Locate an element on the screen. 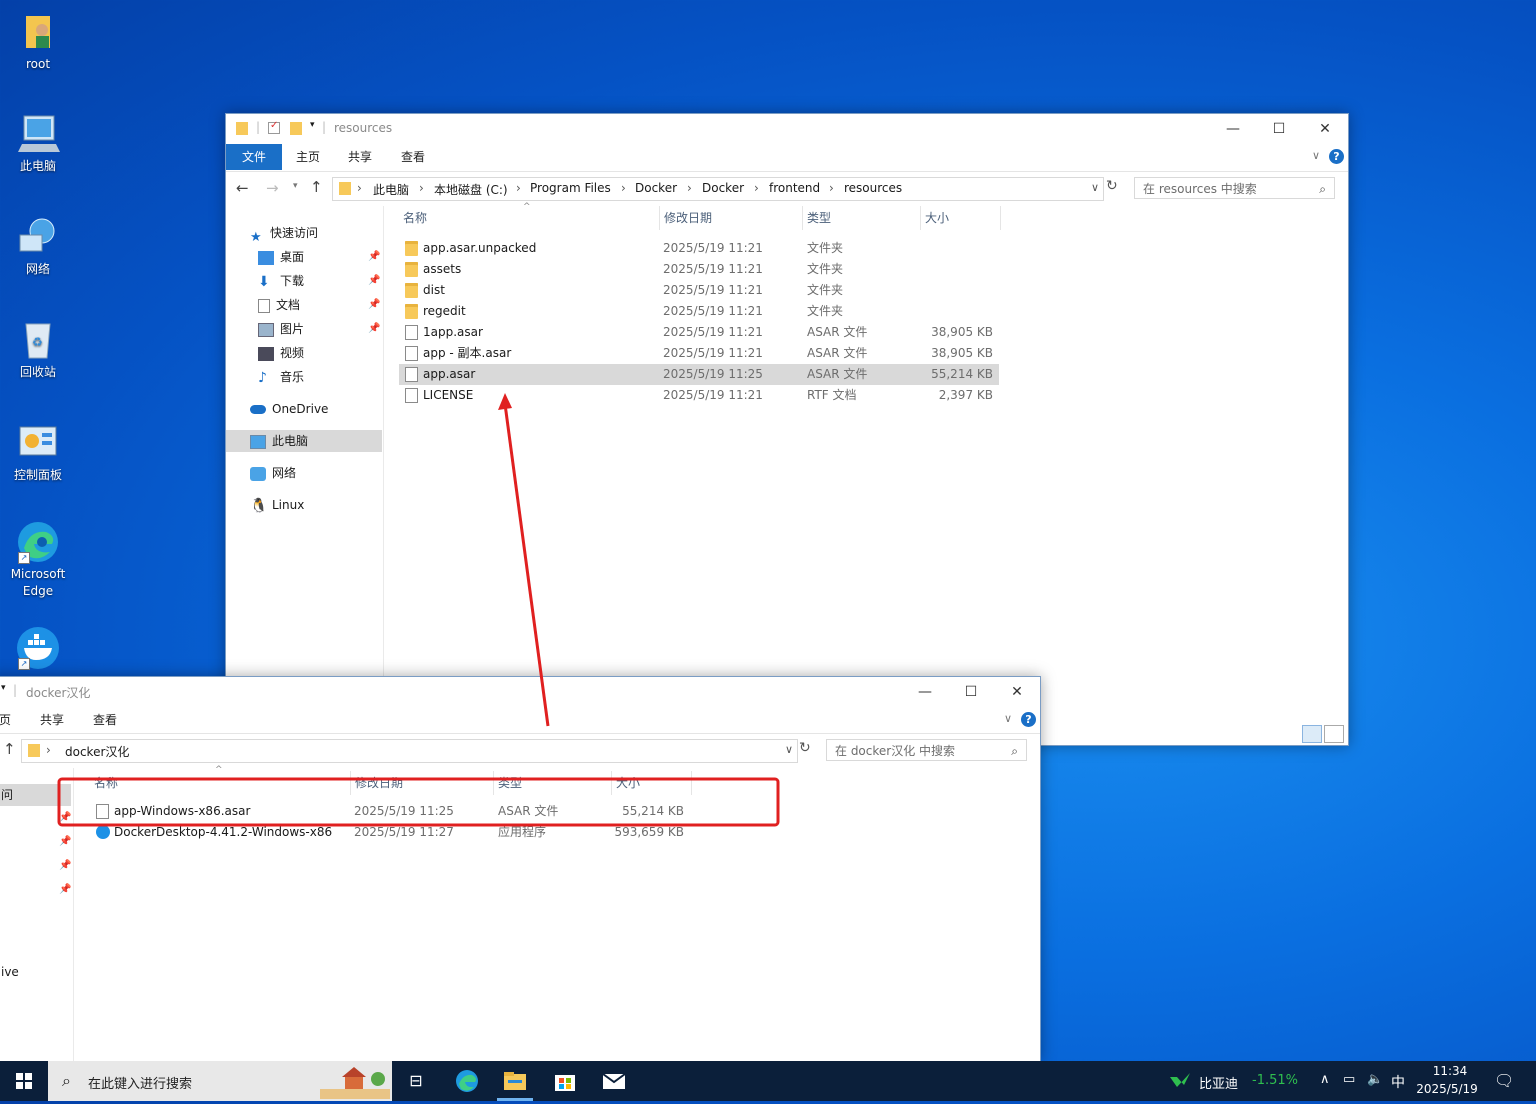 This screenshot has height=1104, width=1536. taskbar-search-placeholder: 在此键入进行搜索 is located at coordinates (140, 1084).